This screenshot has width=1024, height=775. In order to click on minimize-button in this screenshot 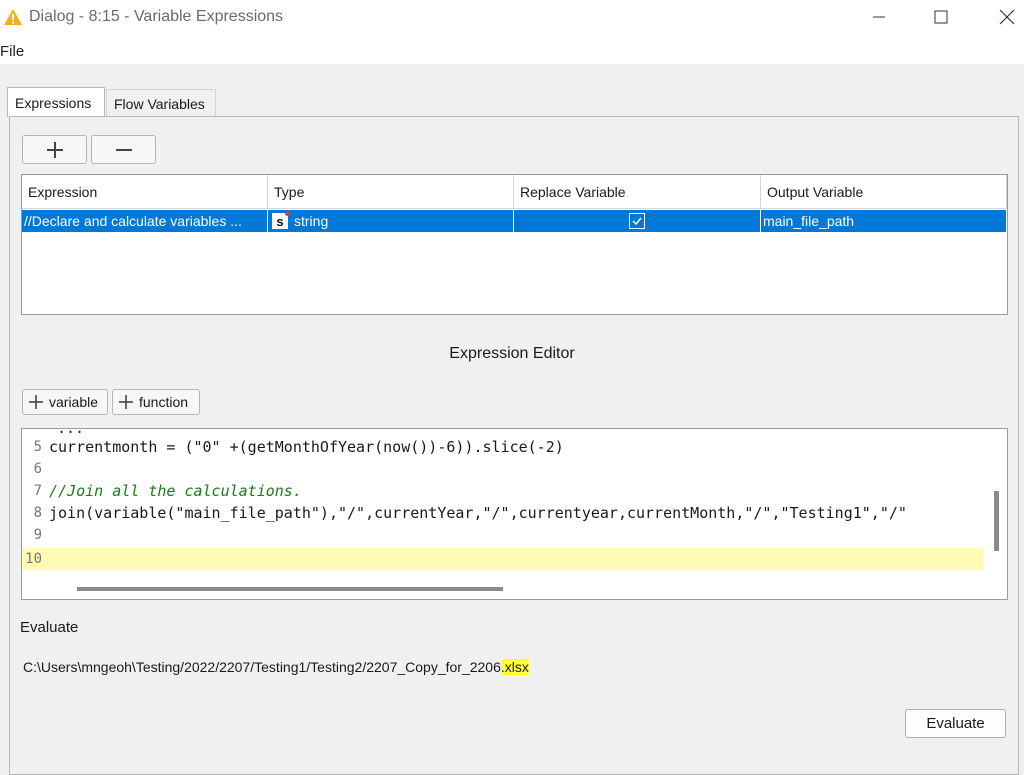, I will do `click(879, 17)`.